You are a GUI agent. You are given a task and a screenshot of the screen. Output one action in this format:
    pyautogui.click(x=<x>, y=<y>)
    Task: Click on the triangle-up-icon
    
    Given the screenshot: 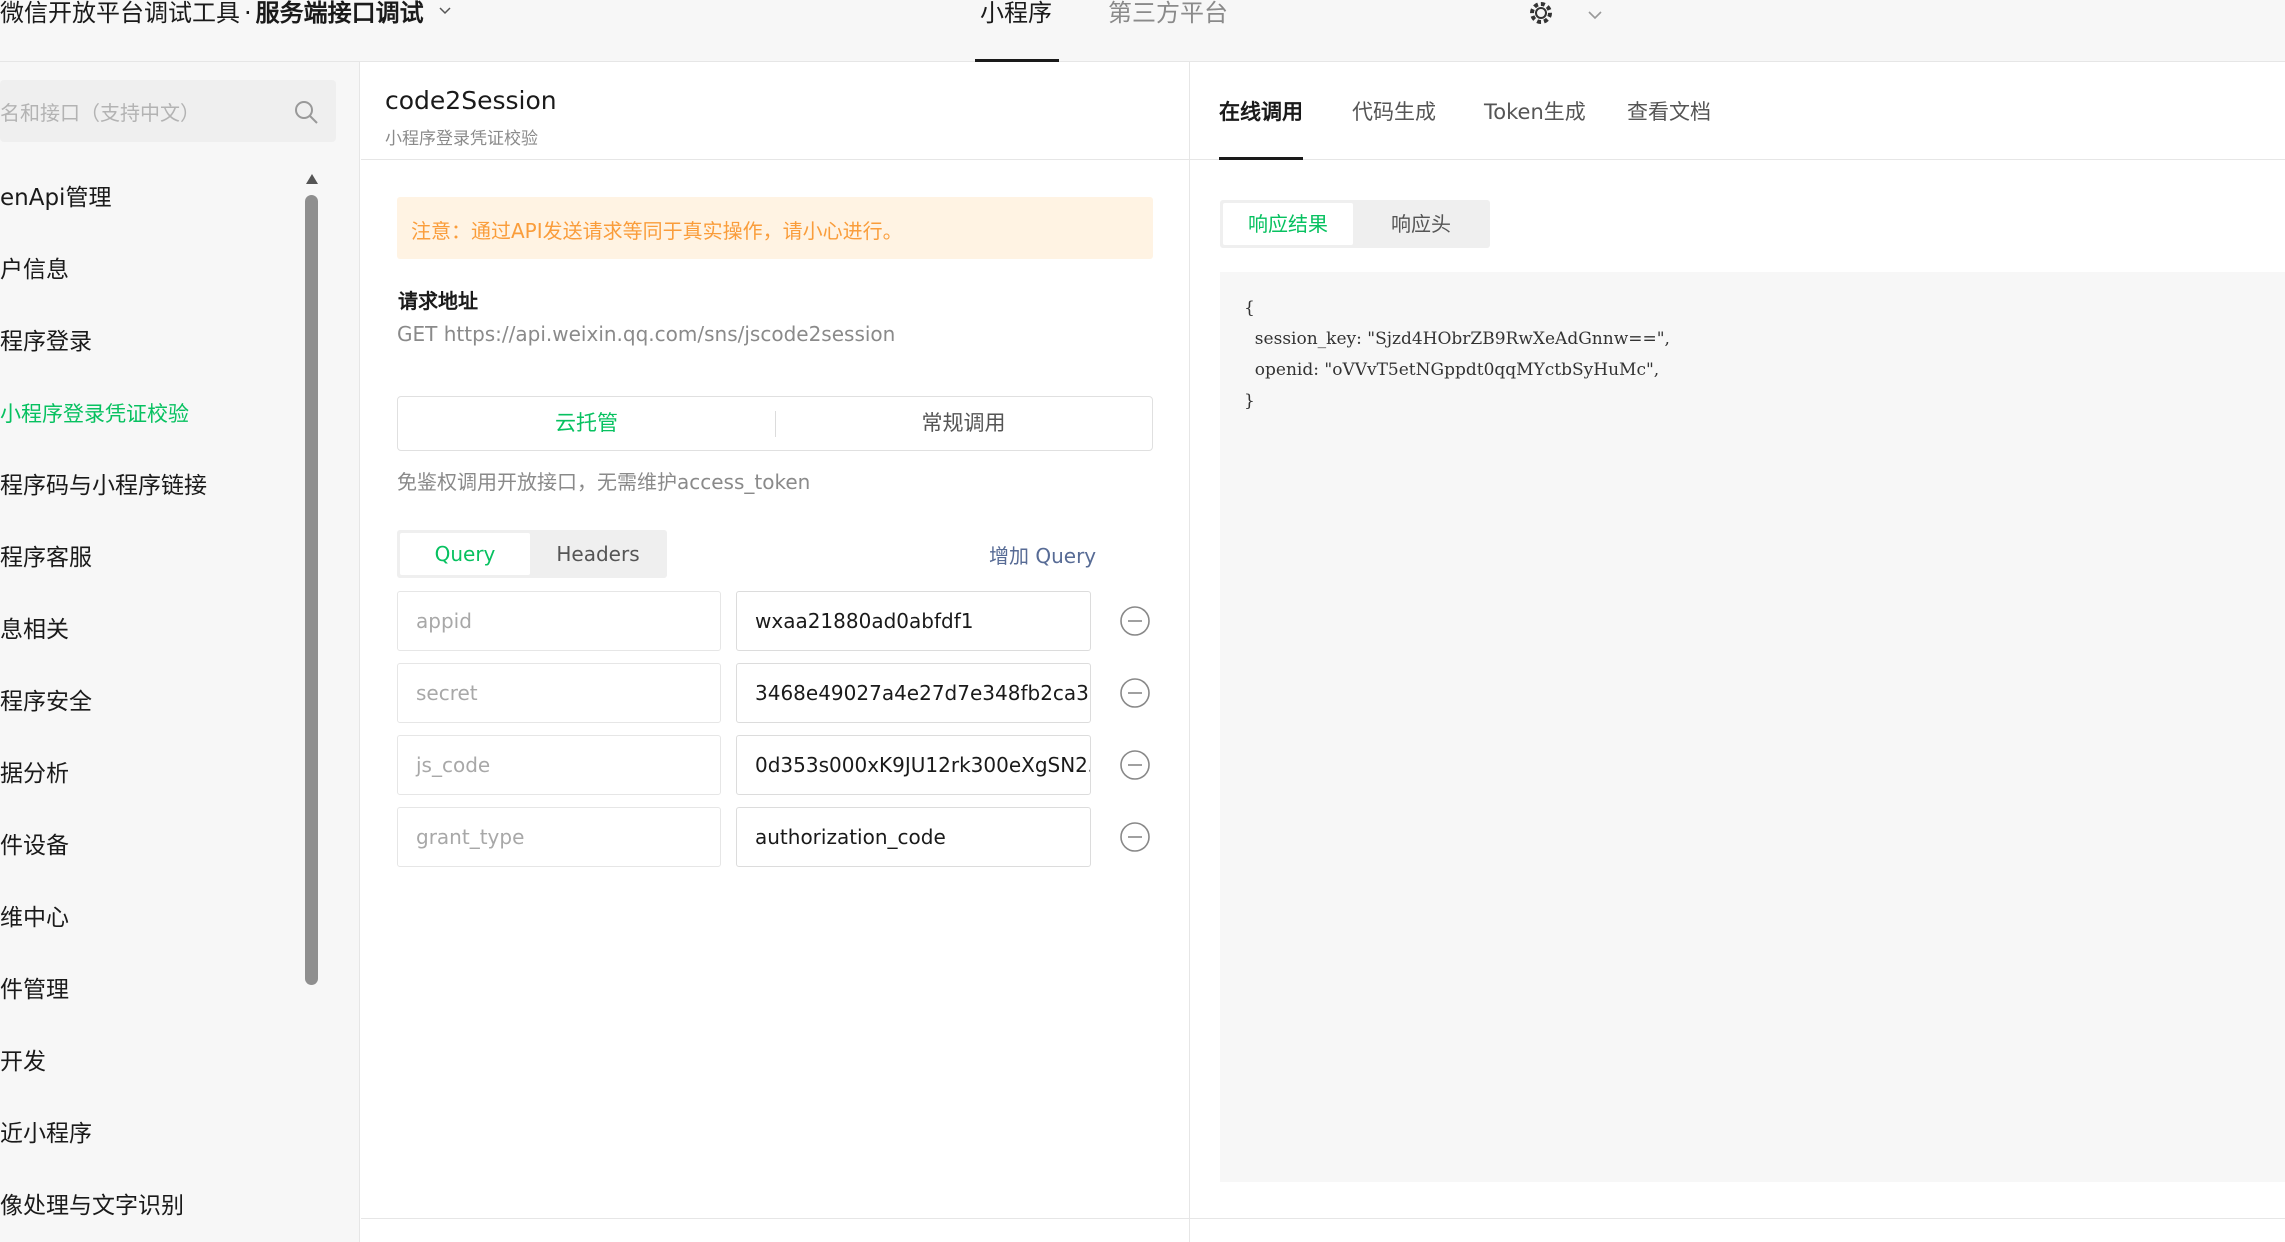 What is the action you would take?
    pyautogui.click(x=312, y=179)
    